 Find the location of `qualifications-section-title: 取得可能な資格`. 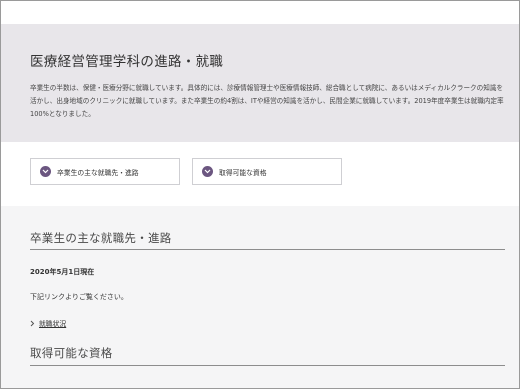

qualifications-section-title: 取得可能な資格 is located at coordinates (71, 353).